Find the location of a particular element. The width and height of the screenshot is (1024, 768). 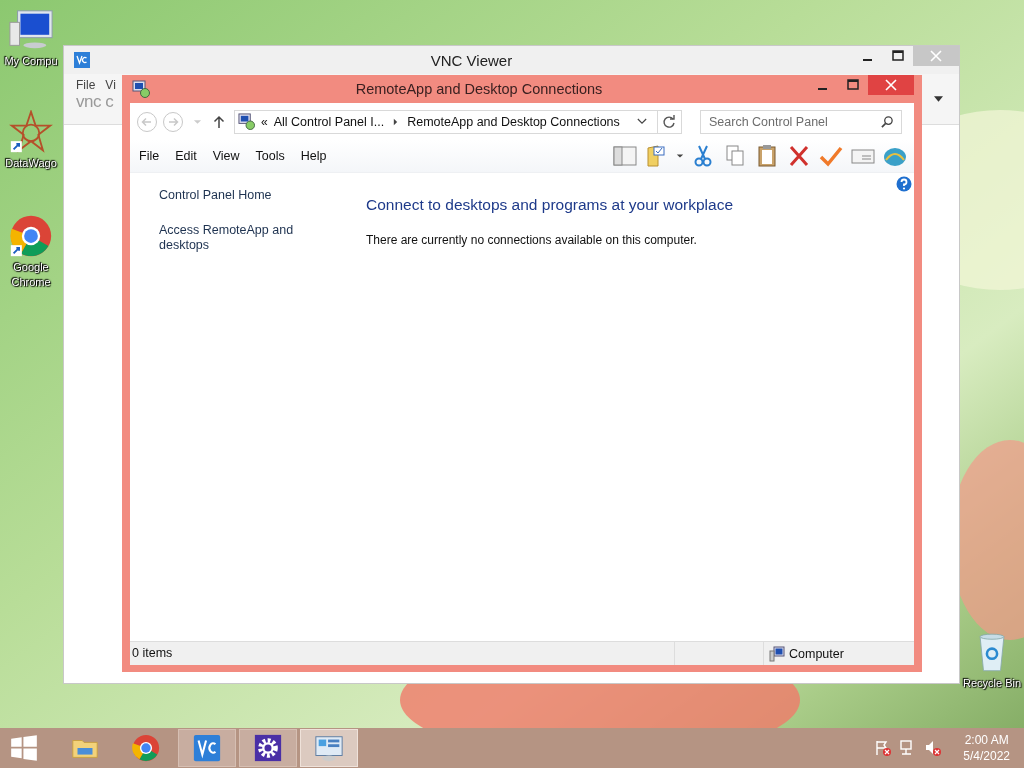

menu-item: Tools is located at coordinates (270, 156).